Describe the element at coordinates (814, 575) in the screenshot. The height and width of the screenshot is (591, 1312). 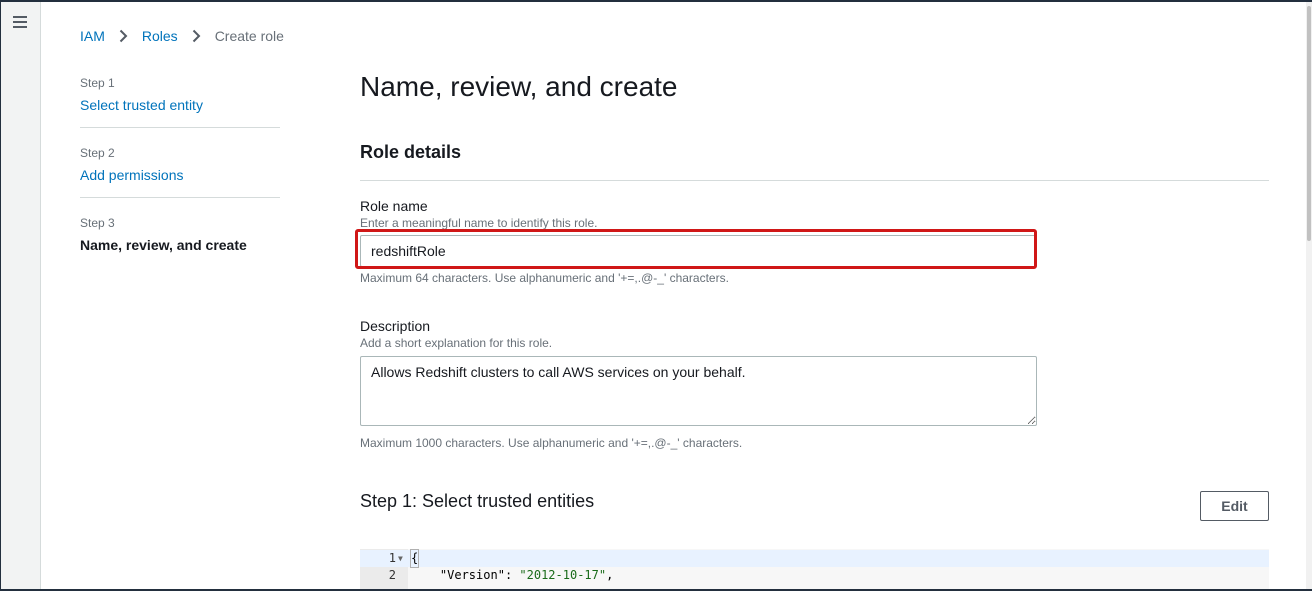
I see `code-line: 2 "Version": "2012-10-17",` at that location.